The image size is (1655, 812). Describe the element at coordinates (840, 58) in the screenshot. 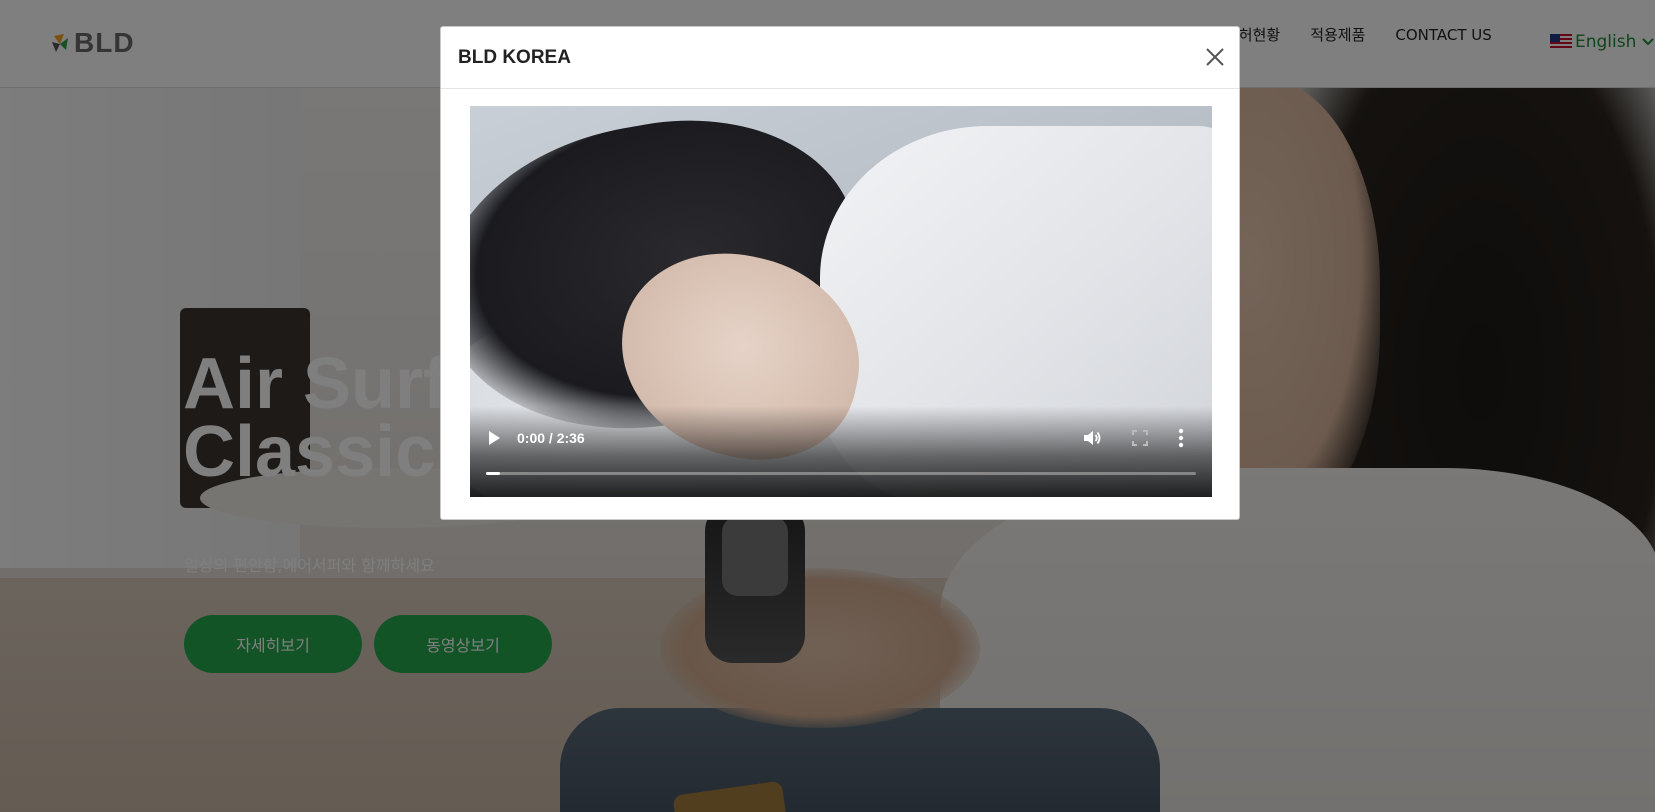

I see `modal-header: BLD KOREA` at that location.